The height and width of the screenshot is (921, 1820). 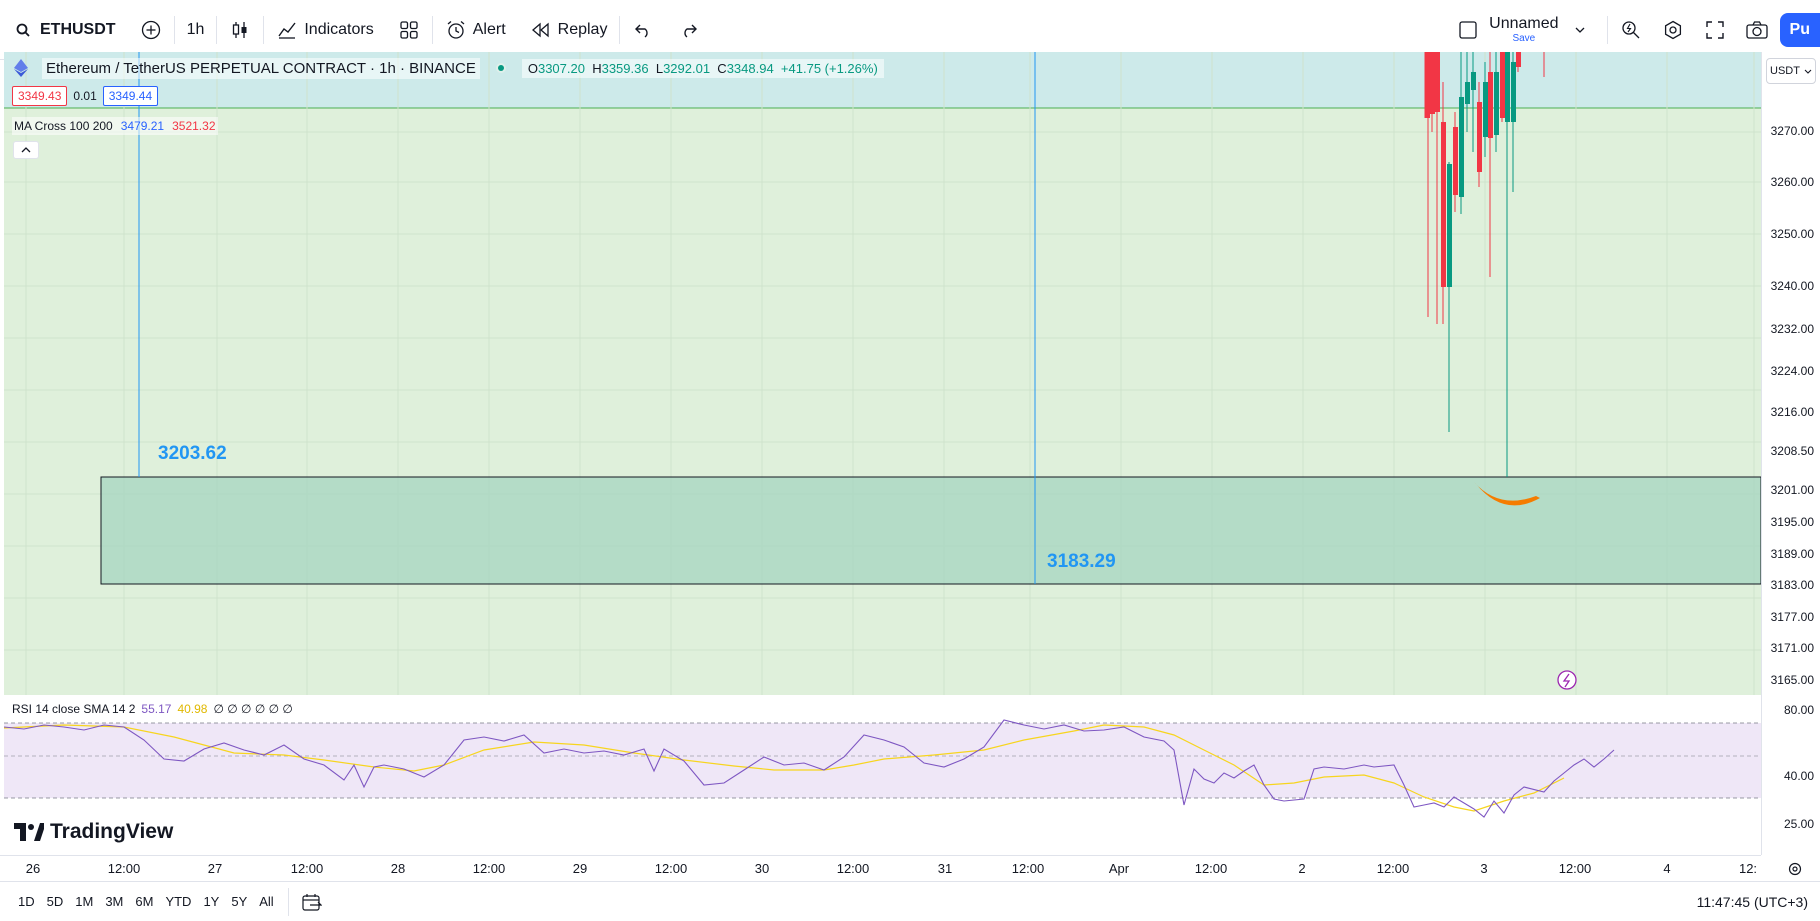 What do you see at coordinates (23, 30) in the screenshot?
I see `search-icon` at bounding box center [23, 30].